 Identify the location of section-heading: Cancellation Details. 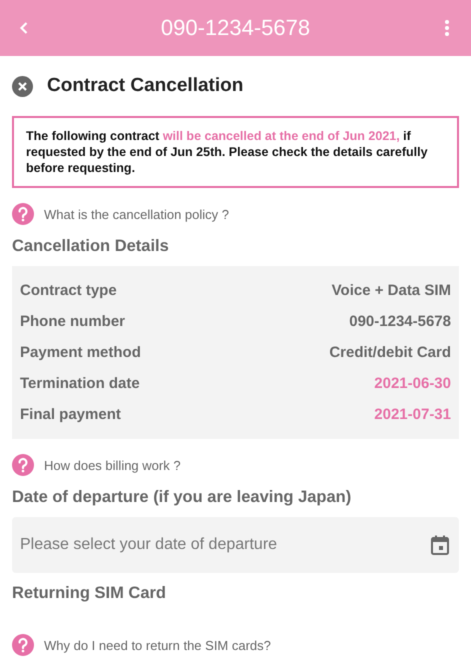
(91, 246).